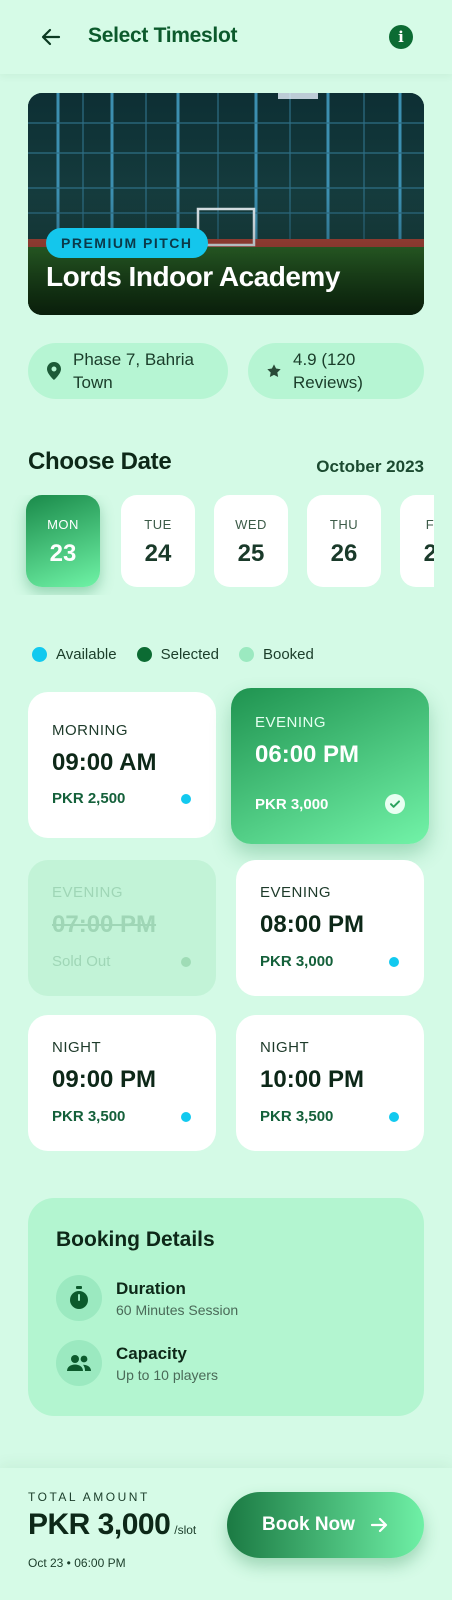 The height and width of the screenshot is (1600, 452). Describe the element at coordinates (86, 654) in the screenshot. I see `legend-available-label: Available` at that location.